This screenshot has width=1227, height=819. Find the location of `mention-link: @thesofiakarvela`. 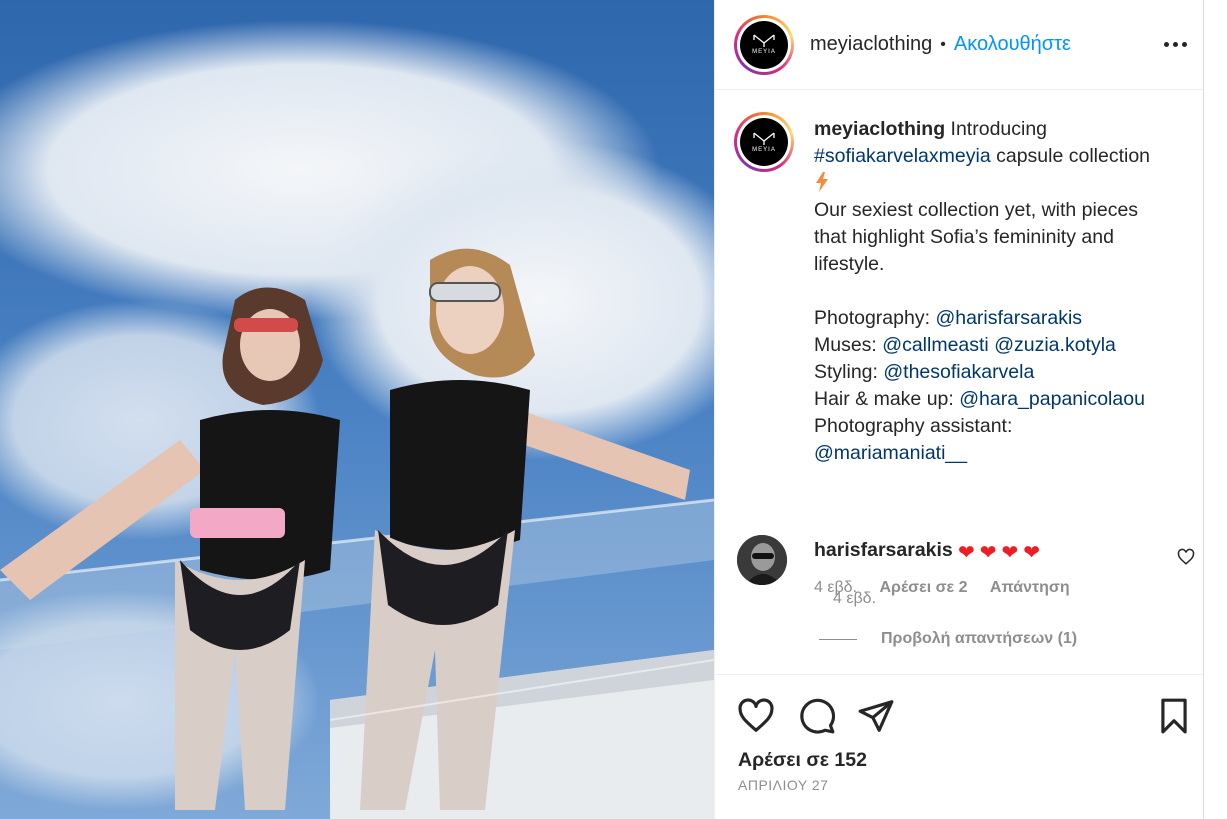

mention-link: @thesofiakarvela is located at coordinates (958, 372).